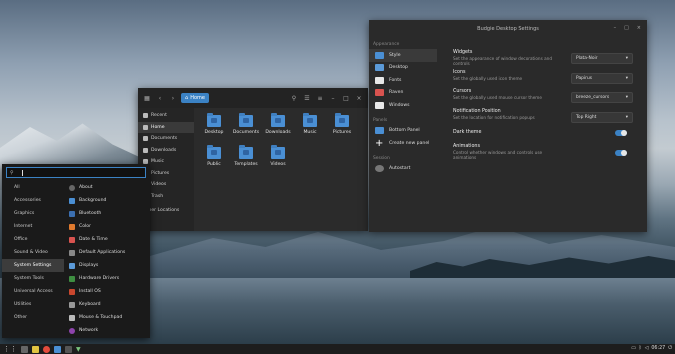 This screenshot has height=354, width=675. Describe the element at coordinates (99, 278) in the screenshot. I see `app-label: Hardware Drivers` at that location.